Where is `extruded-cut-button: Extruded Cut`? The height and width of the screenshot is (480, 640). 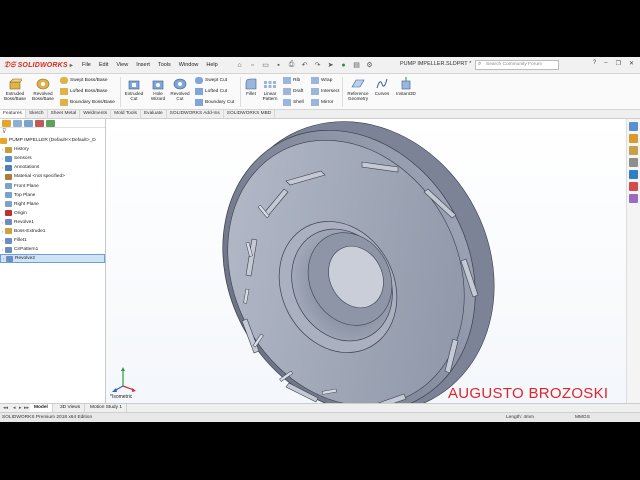
extruded-cut-button: Extruded Cut is located at coordinates (134, 89).